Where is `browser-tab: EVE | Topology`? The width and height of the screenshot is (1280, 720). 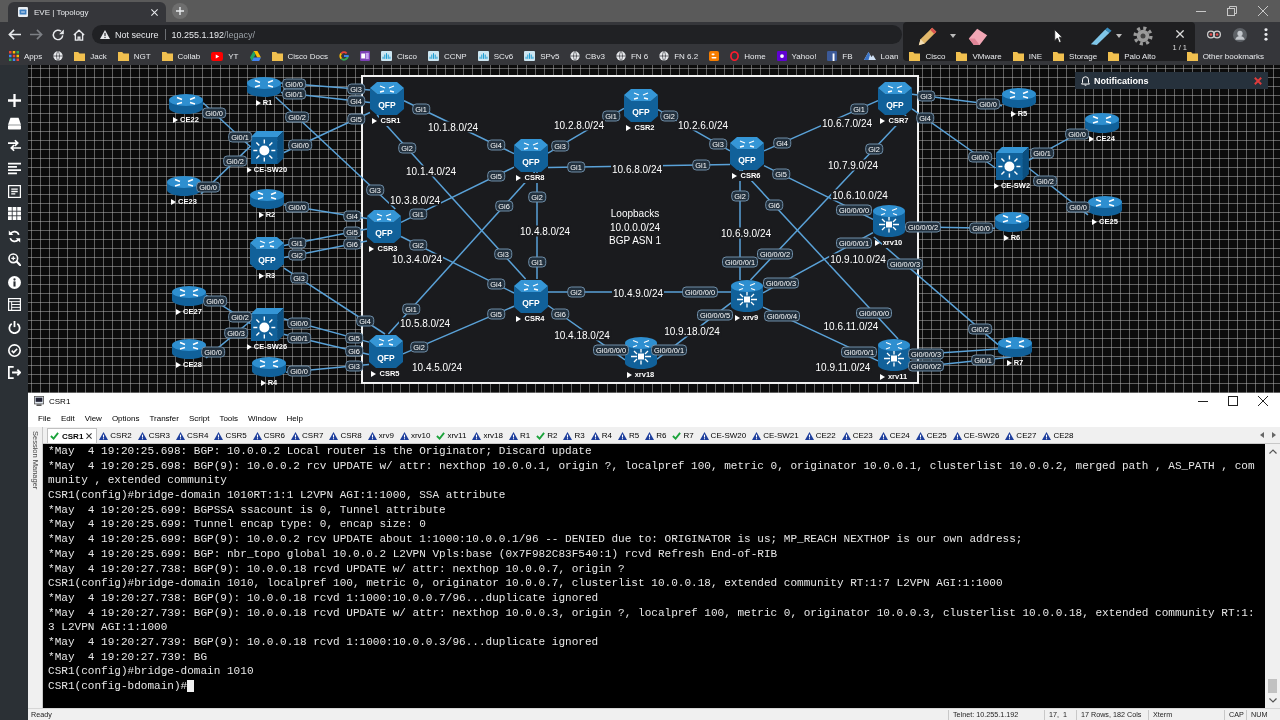 browser-tab: EVE | Topology is located at coordinates (87, 12).